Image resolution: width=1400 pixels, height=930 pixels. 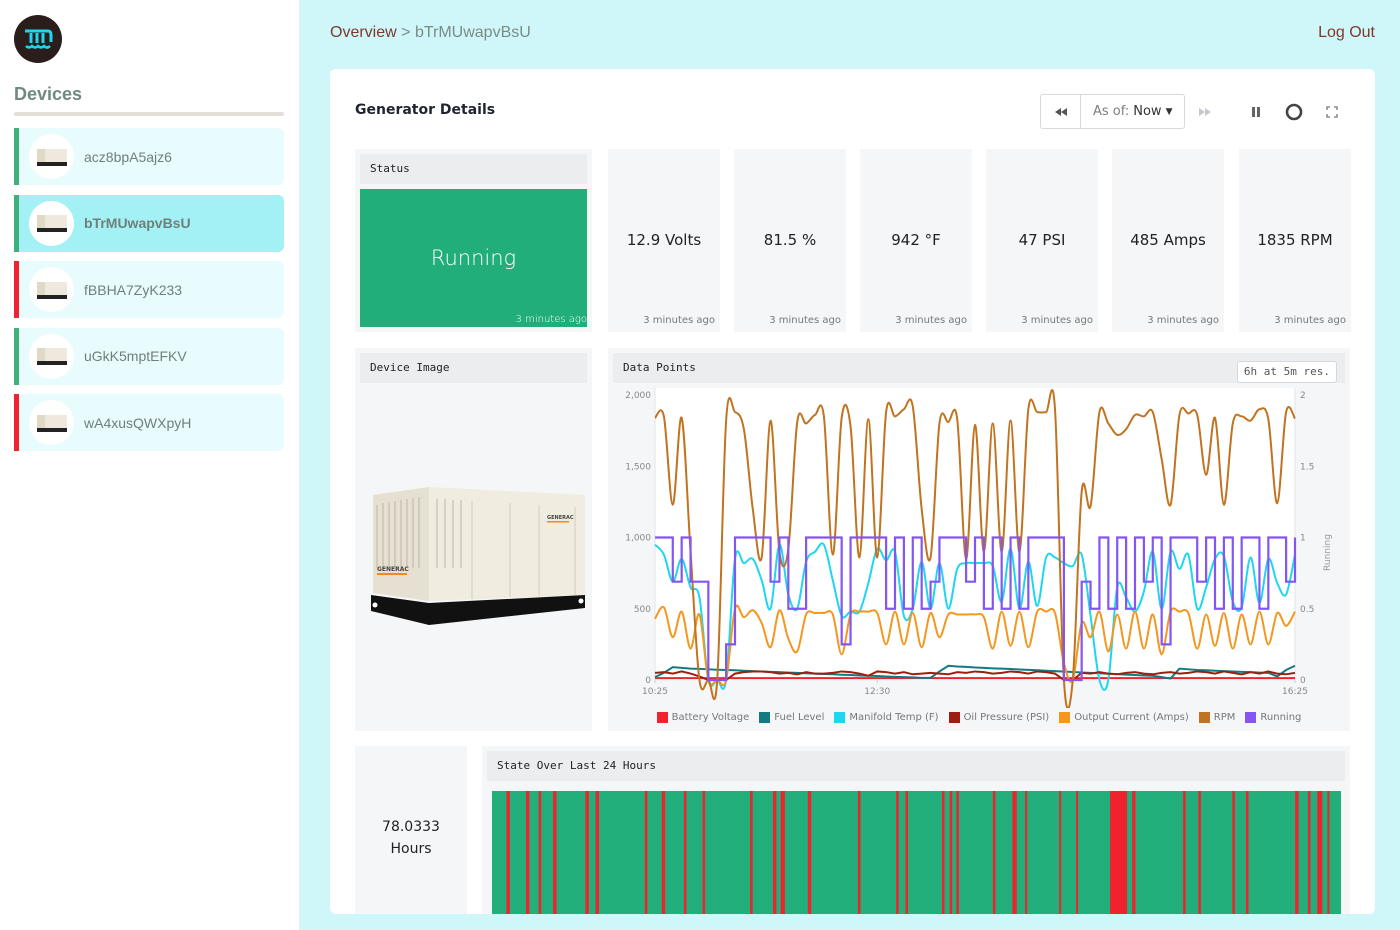 I want to click on state-timeline, so click(x=916, y=852).